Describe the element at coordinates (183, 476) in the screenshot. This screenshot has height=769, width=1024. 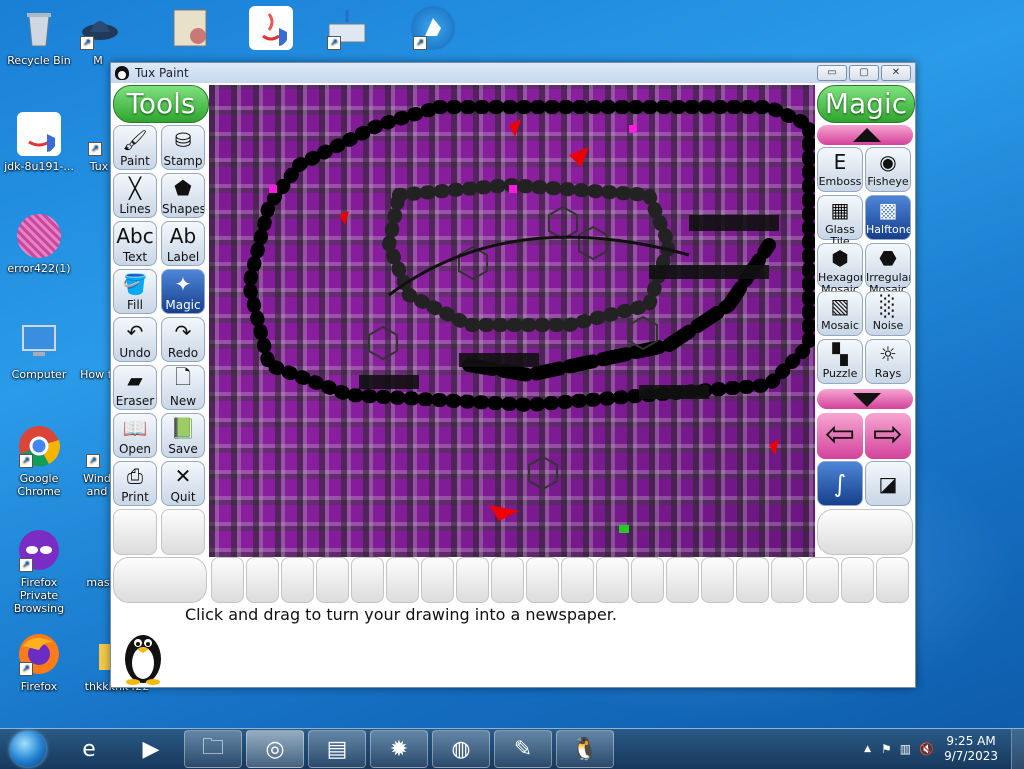
I see `quit-icon: ✕` at that location.